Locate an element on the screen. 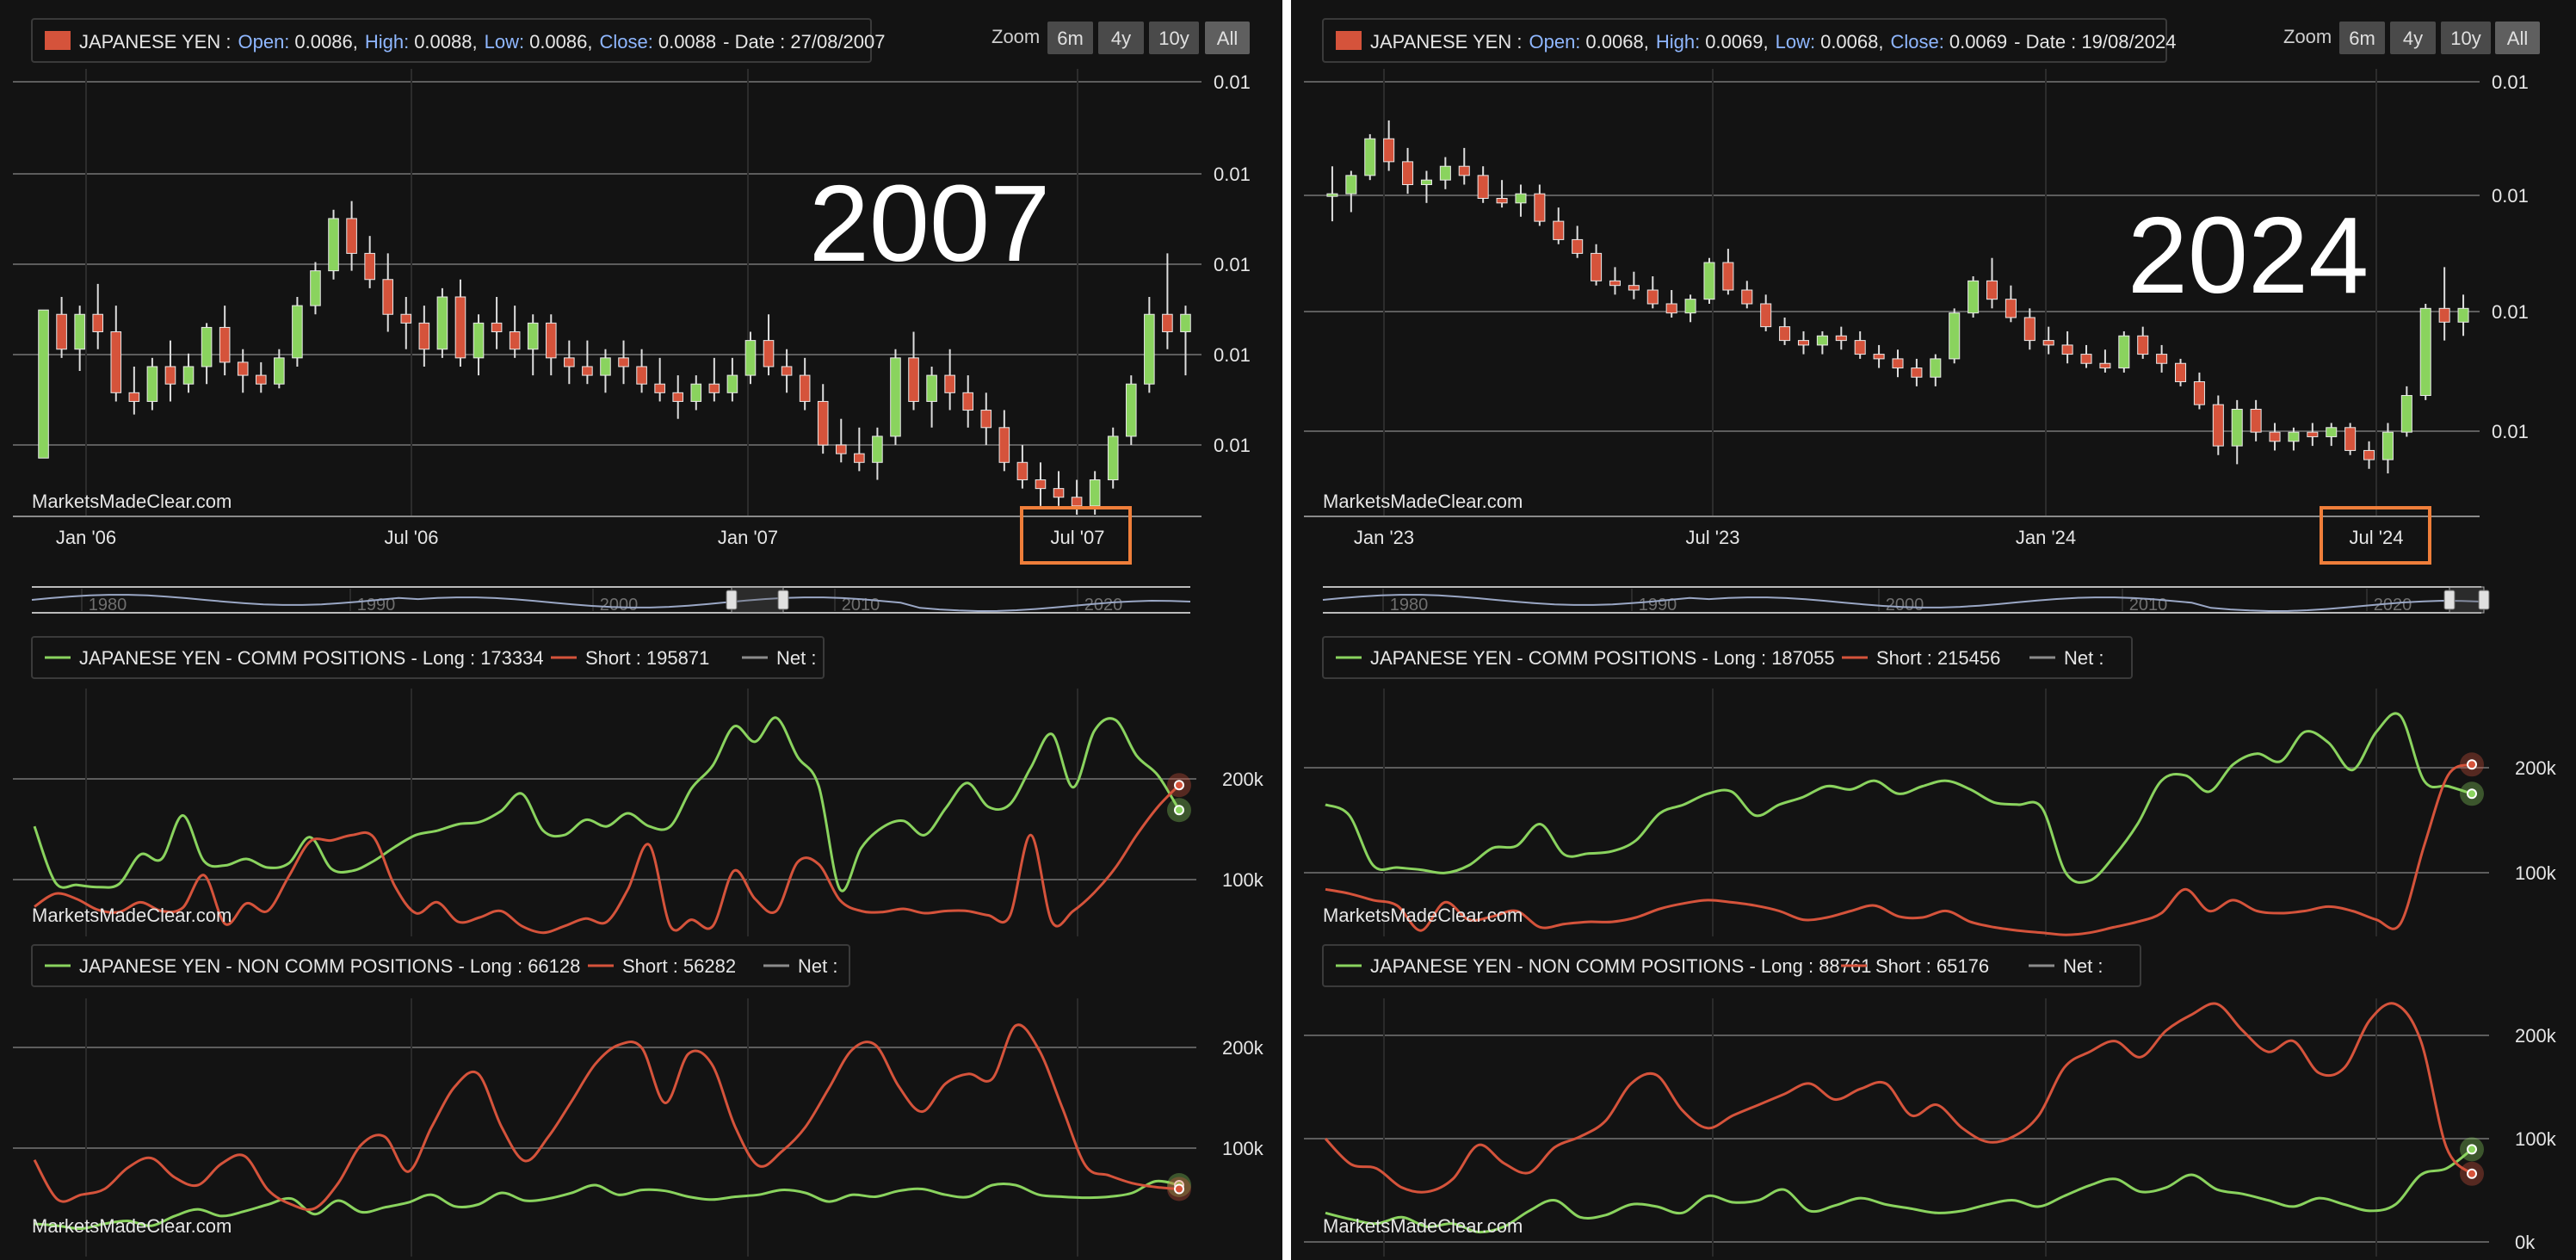 The image size is (2576, 1260). comm-y-tick: 200k is located at coordinates (1243, 779).